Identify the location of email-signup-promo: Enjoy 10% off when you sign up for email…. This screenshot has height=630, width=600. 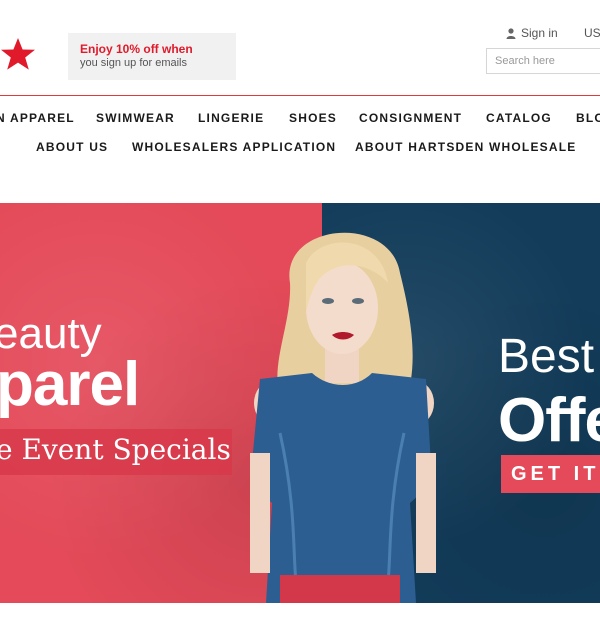
(152, 56).